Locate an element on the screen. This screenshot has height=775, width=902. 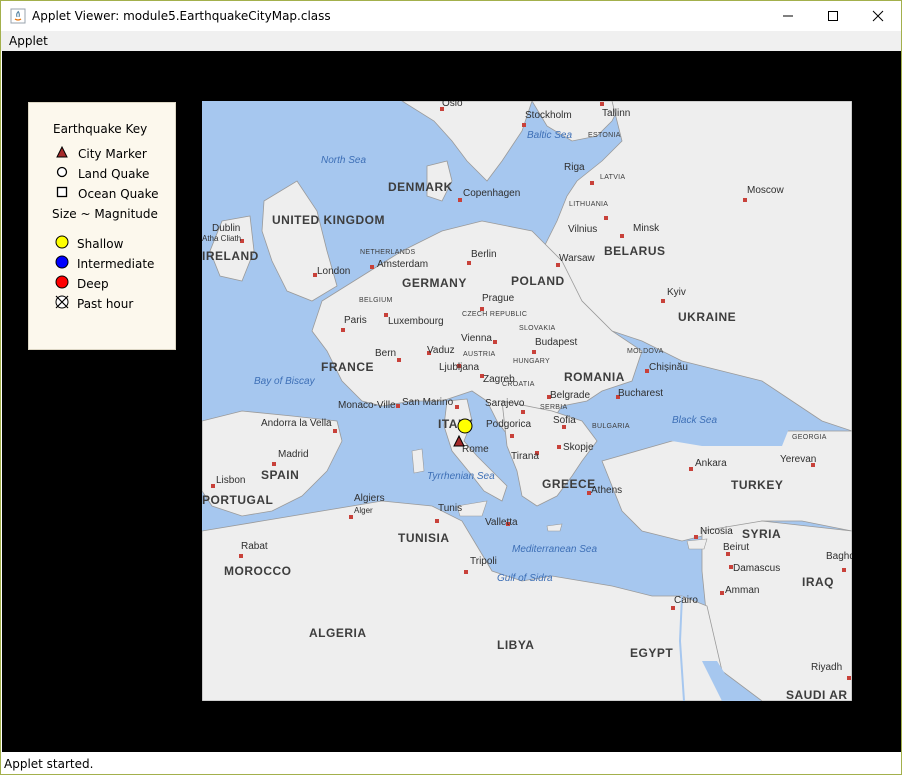
city-label: Vienna is located at coordinates (476, 338).